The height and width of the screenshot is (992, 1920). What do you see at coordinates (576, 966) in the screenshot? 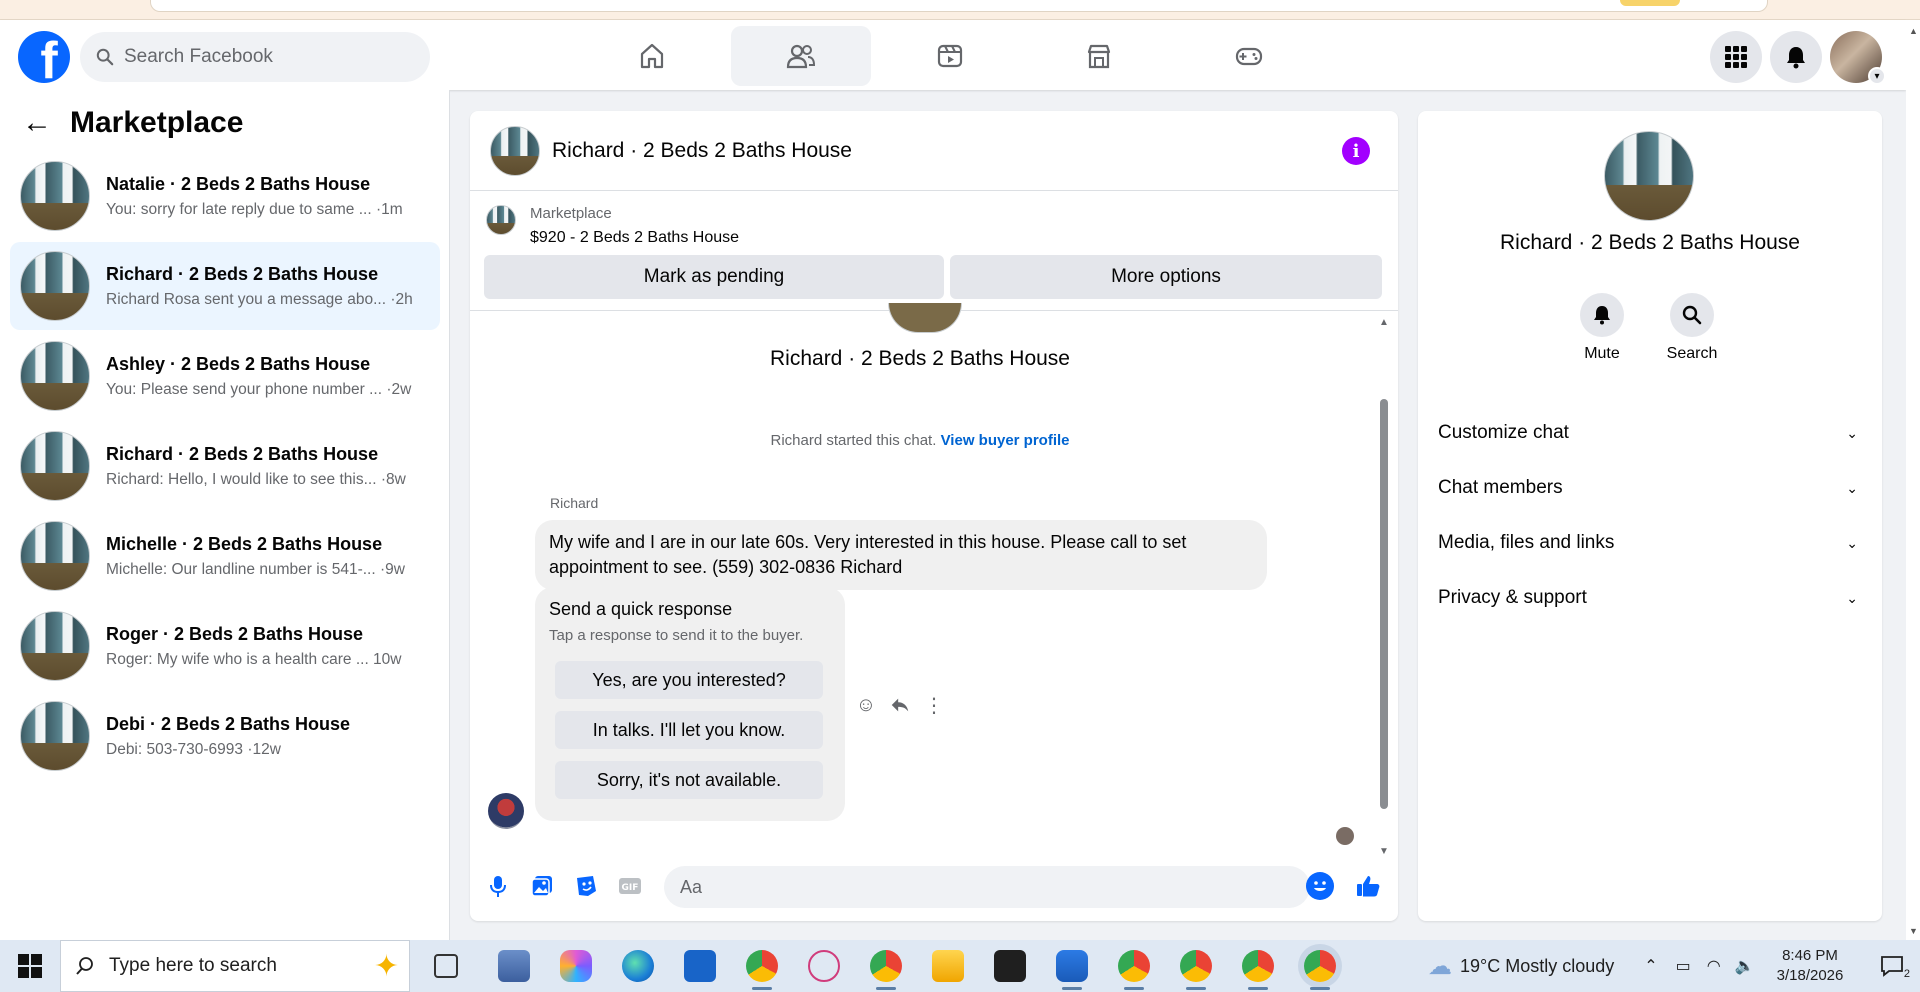
I see `app-icon-copilot` at bounding box center [576, 966].